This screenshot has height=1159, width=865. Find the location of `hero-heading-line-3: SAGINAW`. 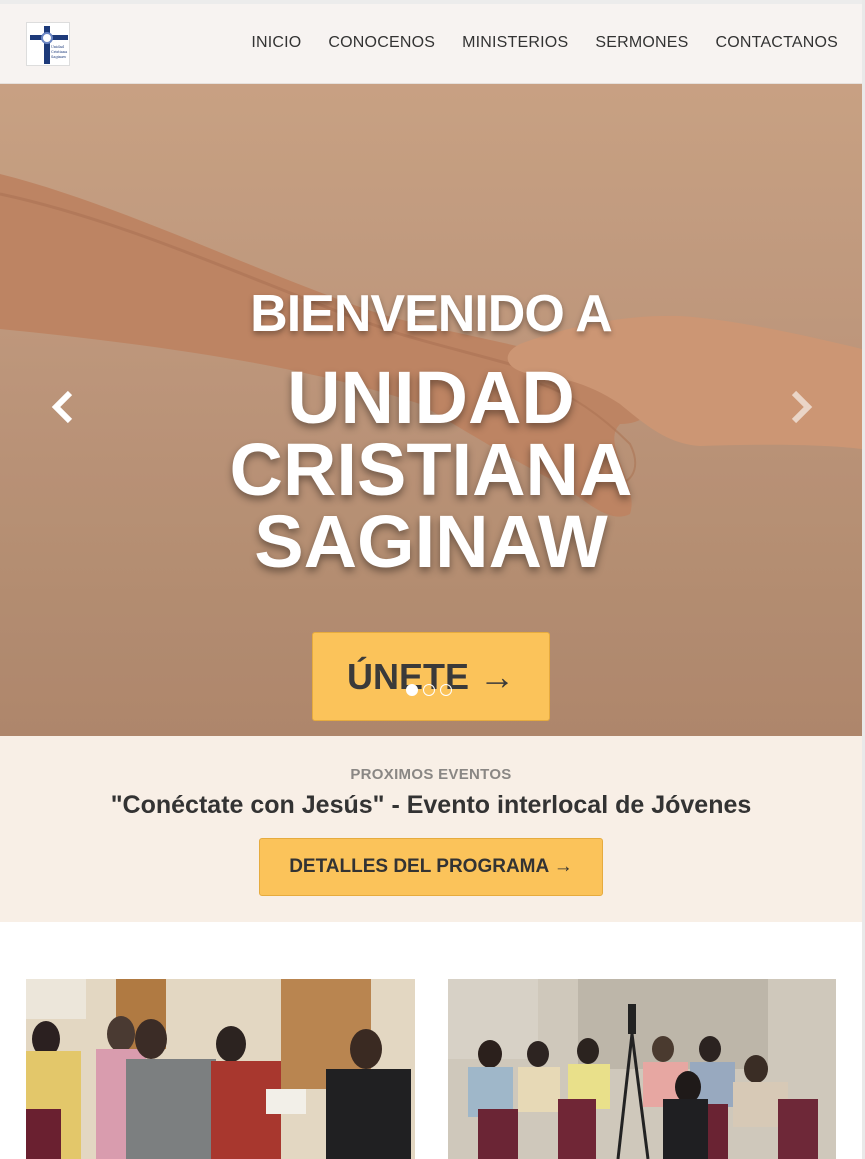

hero-heading-line-3: SAGINAW is located at coordinates (431, 541).